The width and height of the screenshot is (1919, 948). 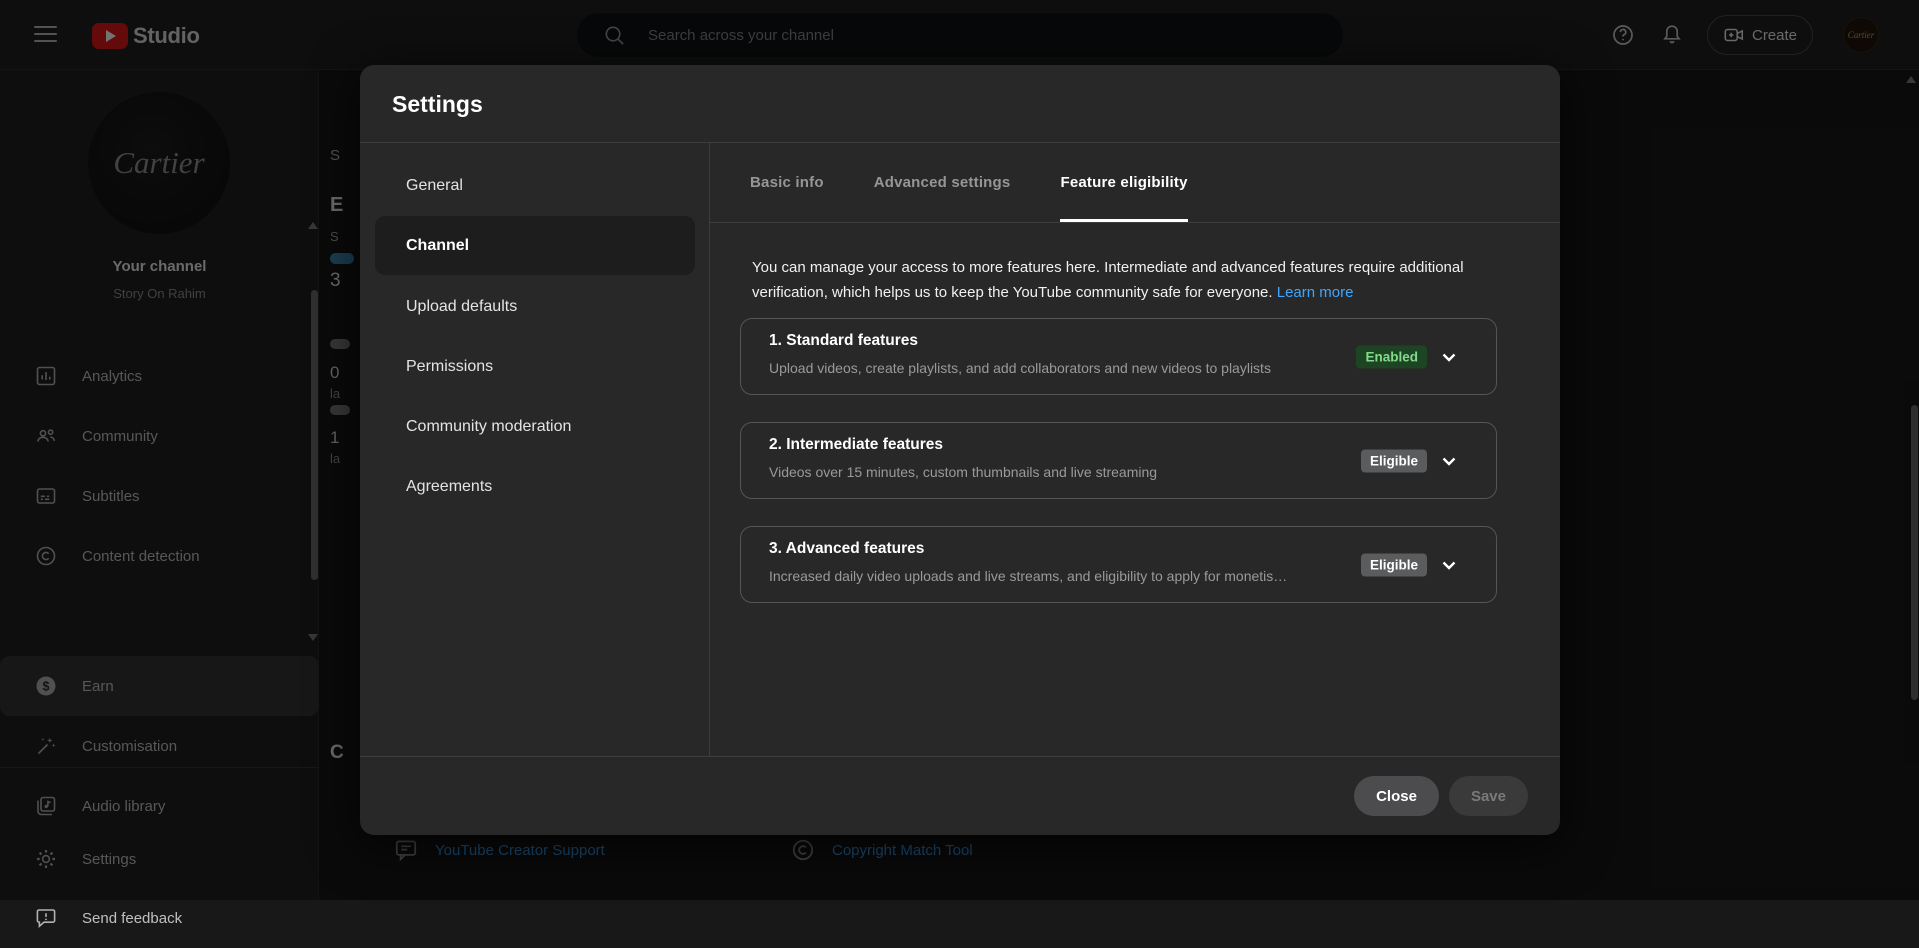 I want to click on settings-nav-permissions: Permissions, so click(x=535, y=367).